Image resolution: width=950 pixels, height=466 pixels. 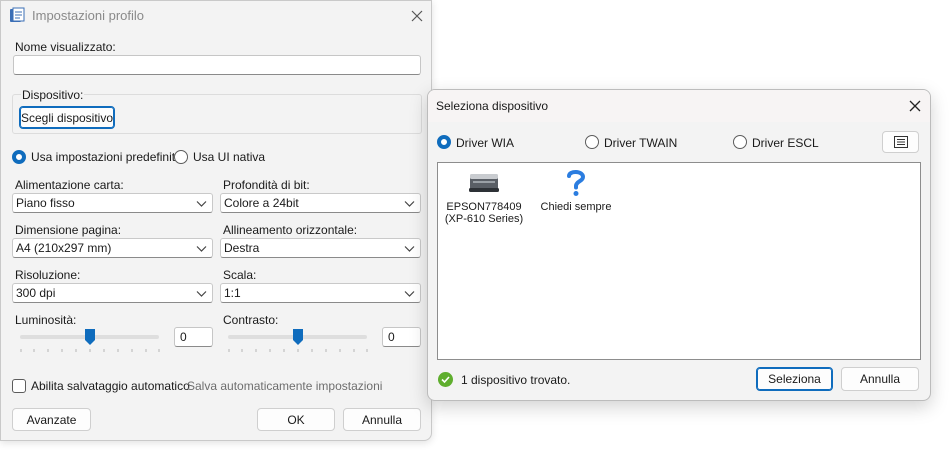 What do you see at coordinates (251, 320) in the screenshot?
I see `contrast-label: Contrasto:` at bounding box center [251, 320].